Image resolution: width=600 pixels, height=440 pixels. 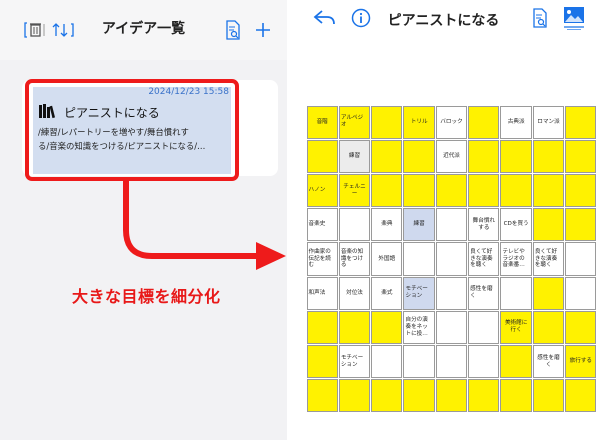 What do you see at coordinates (419, 122) in the screenshot?
I see `grid-cell: トリル` at bounding box center [419, 122].